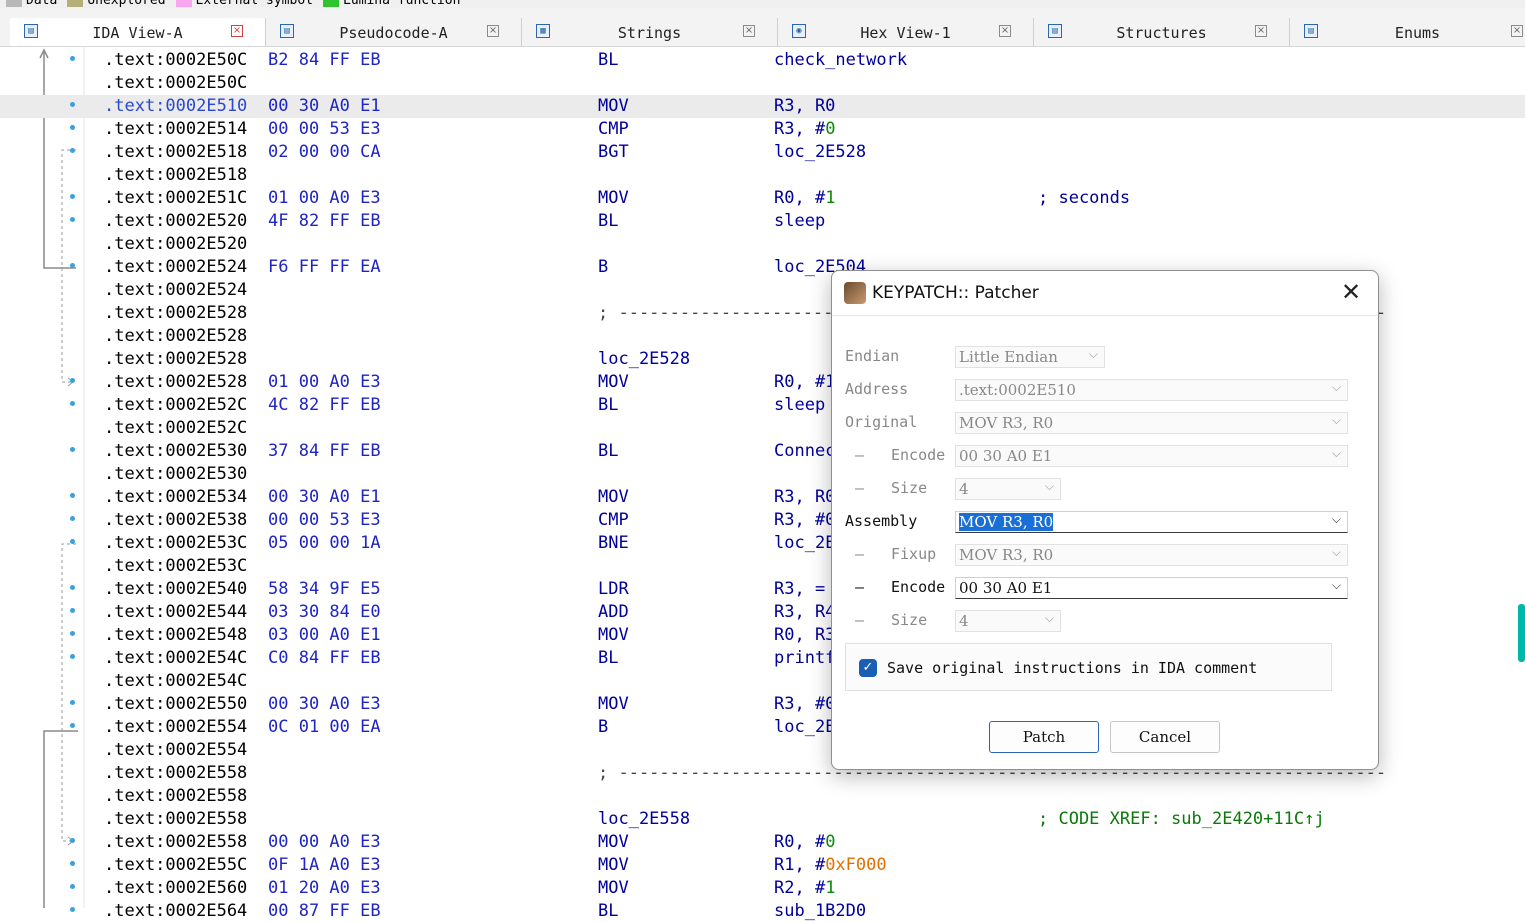 The height and width of the screenshot is (923, 1525). What do you see at coordinates (868, 668) in the screenshot?
I see `save-comment-checkbox: ✓` at bounding box center [868, 668].